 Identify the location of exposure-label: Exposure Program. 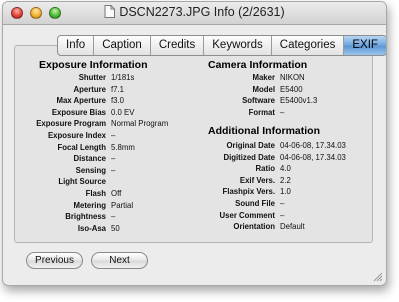
(71, 124).